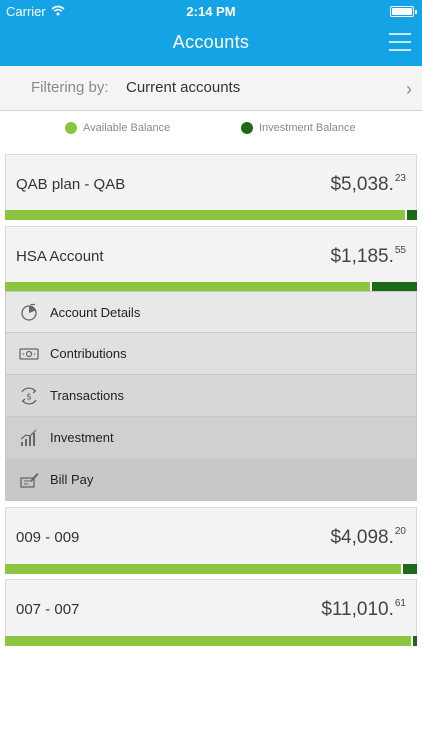 The height and width of the screenshot is (750, 422). I want to click on menu-item-label: Investment, so click(82, 437).